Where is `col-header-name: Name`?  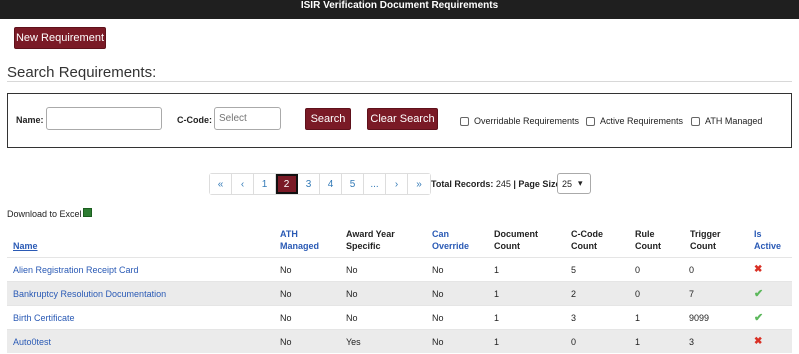 col-header-name: Name is located at coordinates (25, 246).